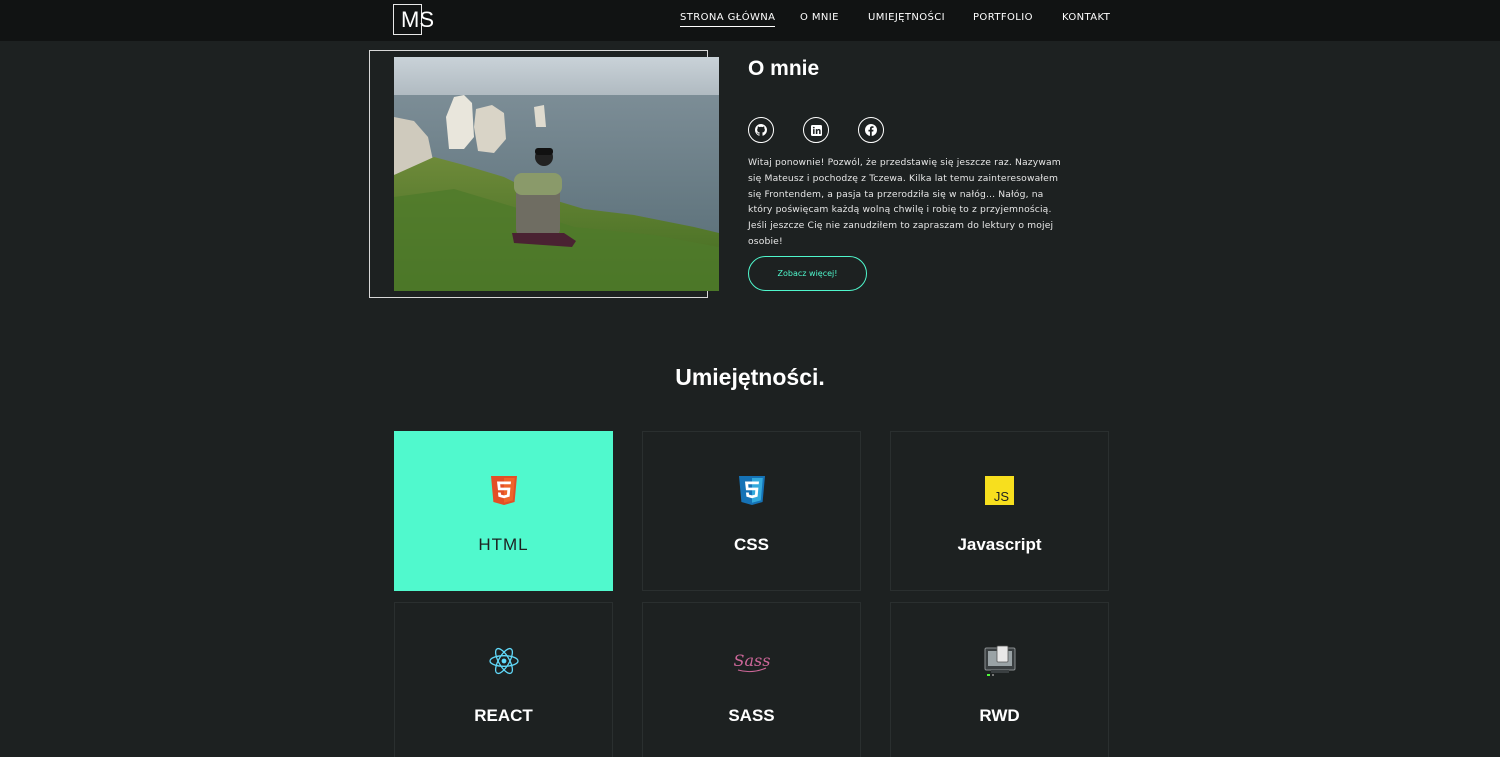  What do you see at coordinates (417, 19) in the screenshot?
I see `logo-text: MS` at bounding box center [417, 19].